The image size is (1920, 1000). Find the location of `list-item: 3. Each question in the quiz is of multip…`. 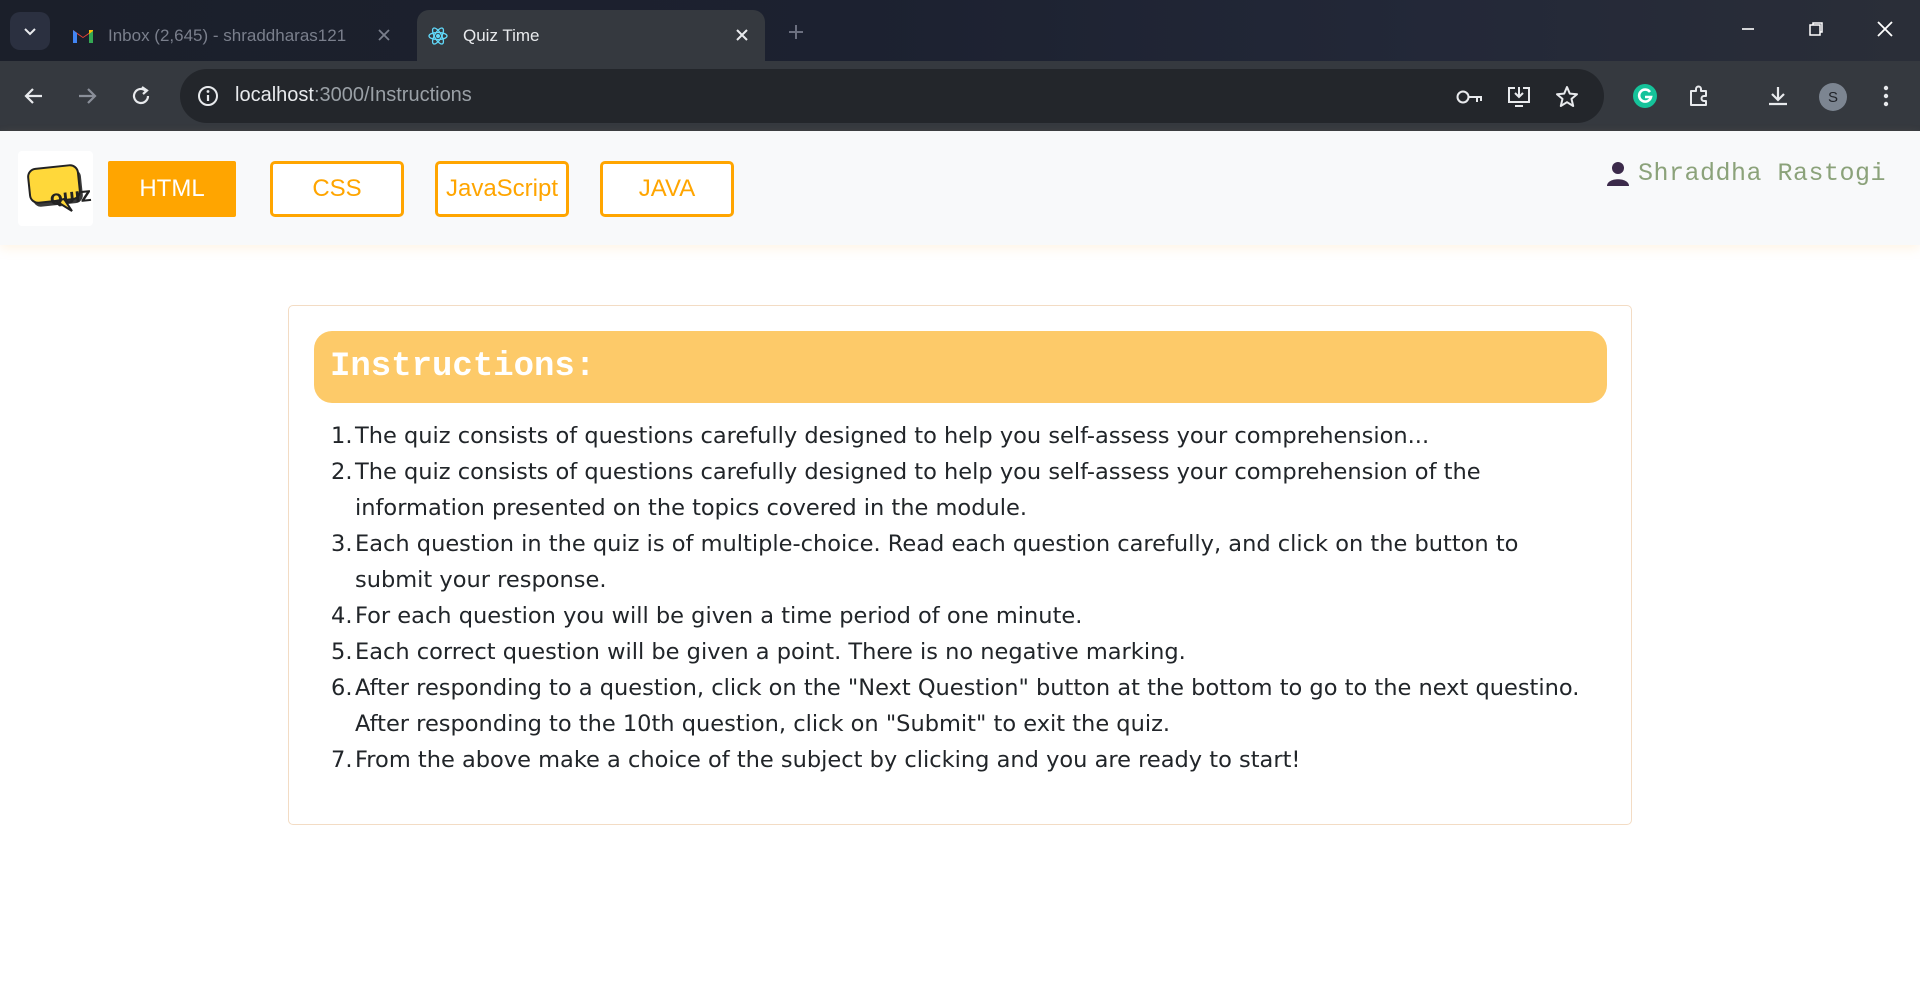

list-item: 3. Each question in the quiz is of multip… is located at coordinates (925, 562).